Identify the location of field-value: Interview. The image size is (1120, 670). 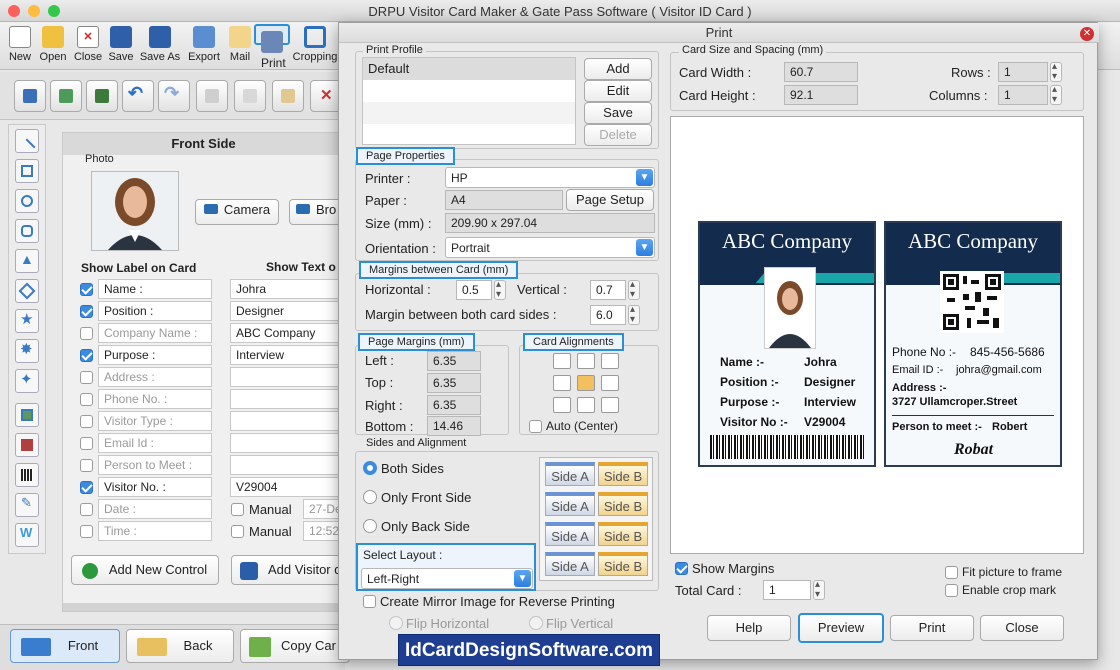
(289, 355).